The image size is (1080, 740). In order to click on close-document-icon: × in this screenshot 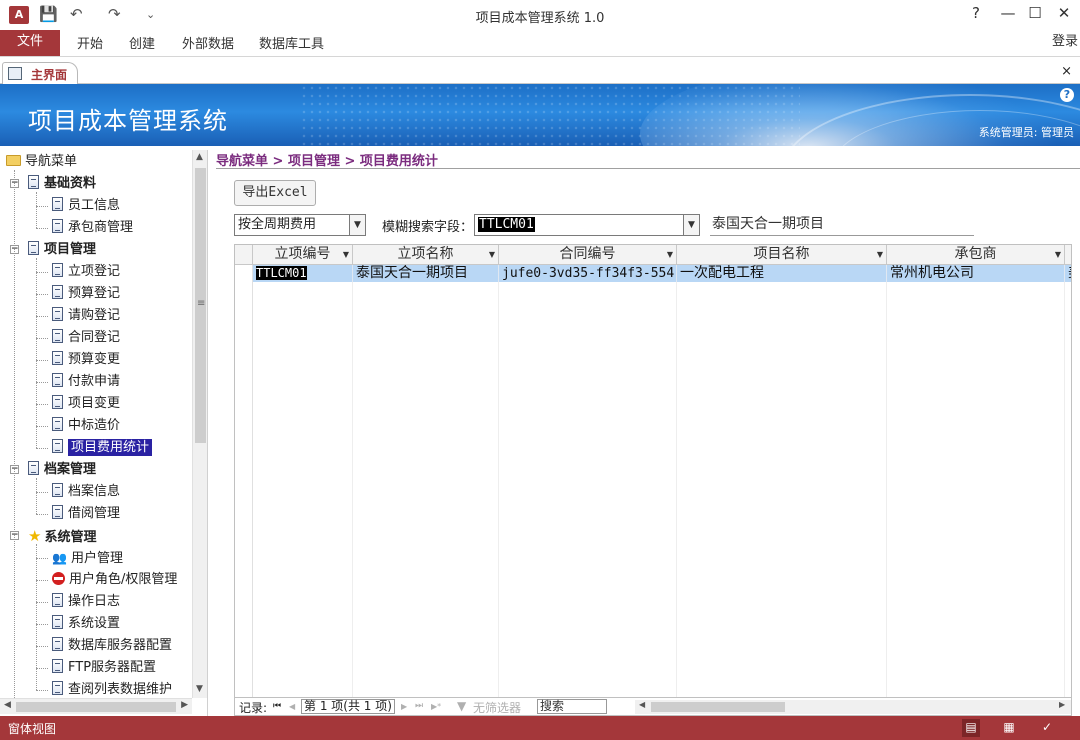, I will do `click(1066, 71)`.